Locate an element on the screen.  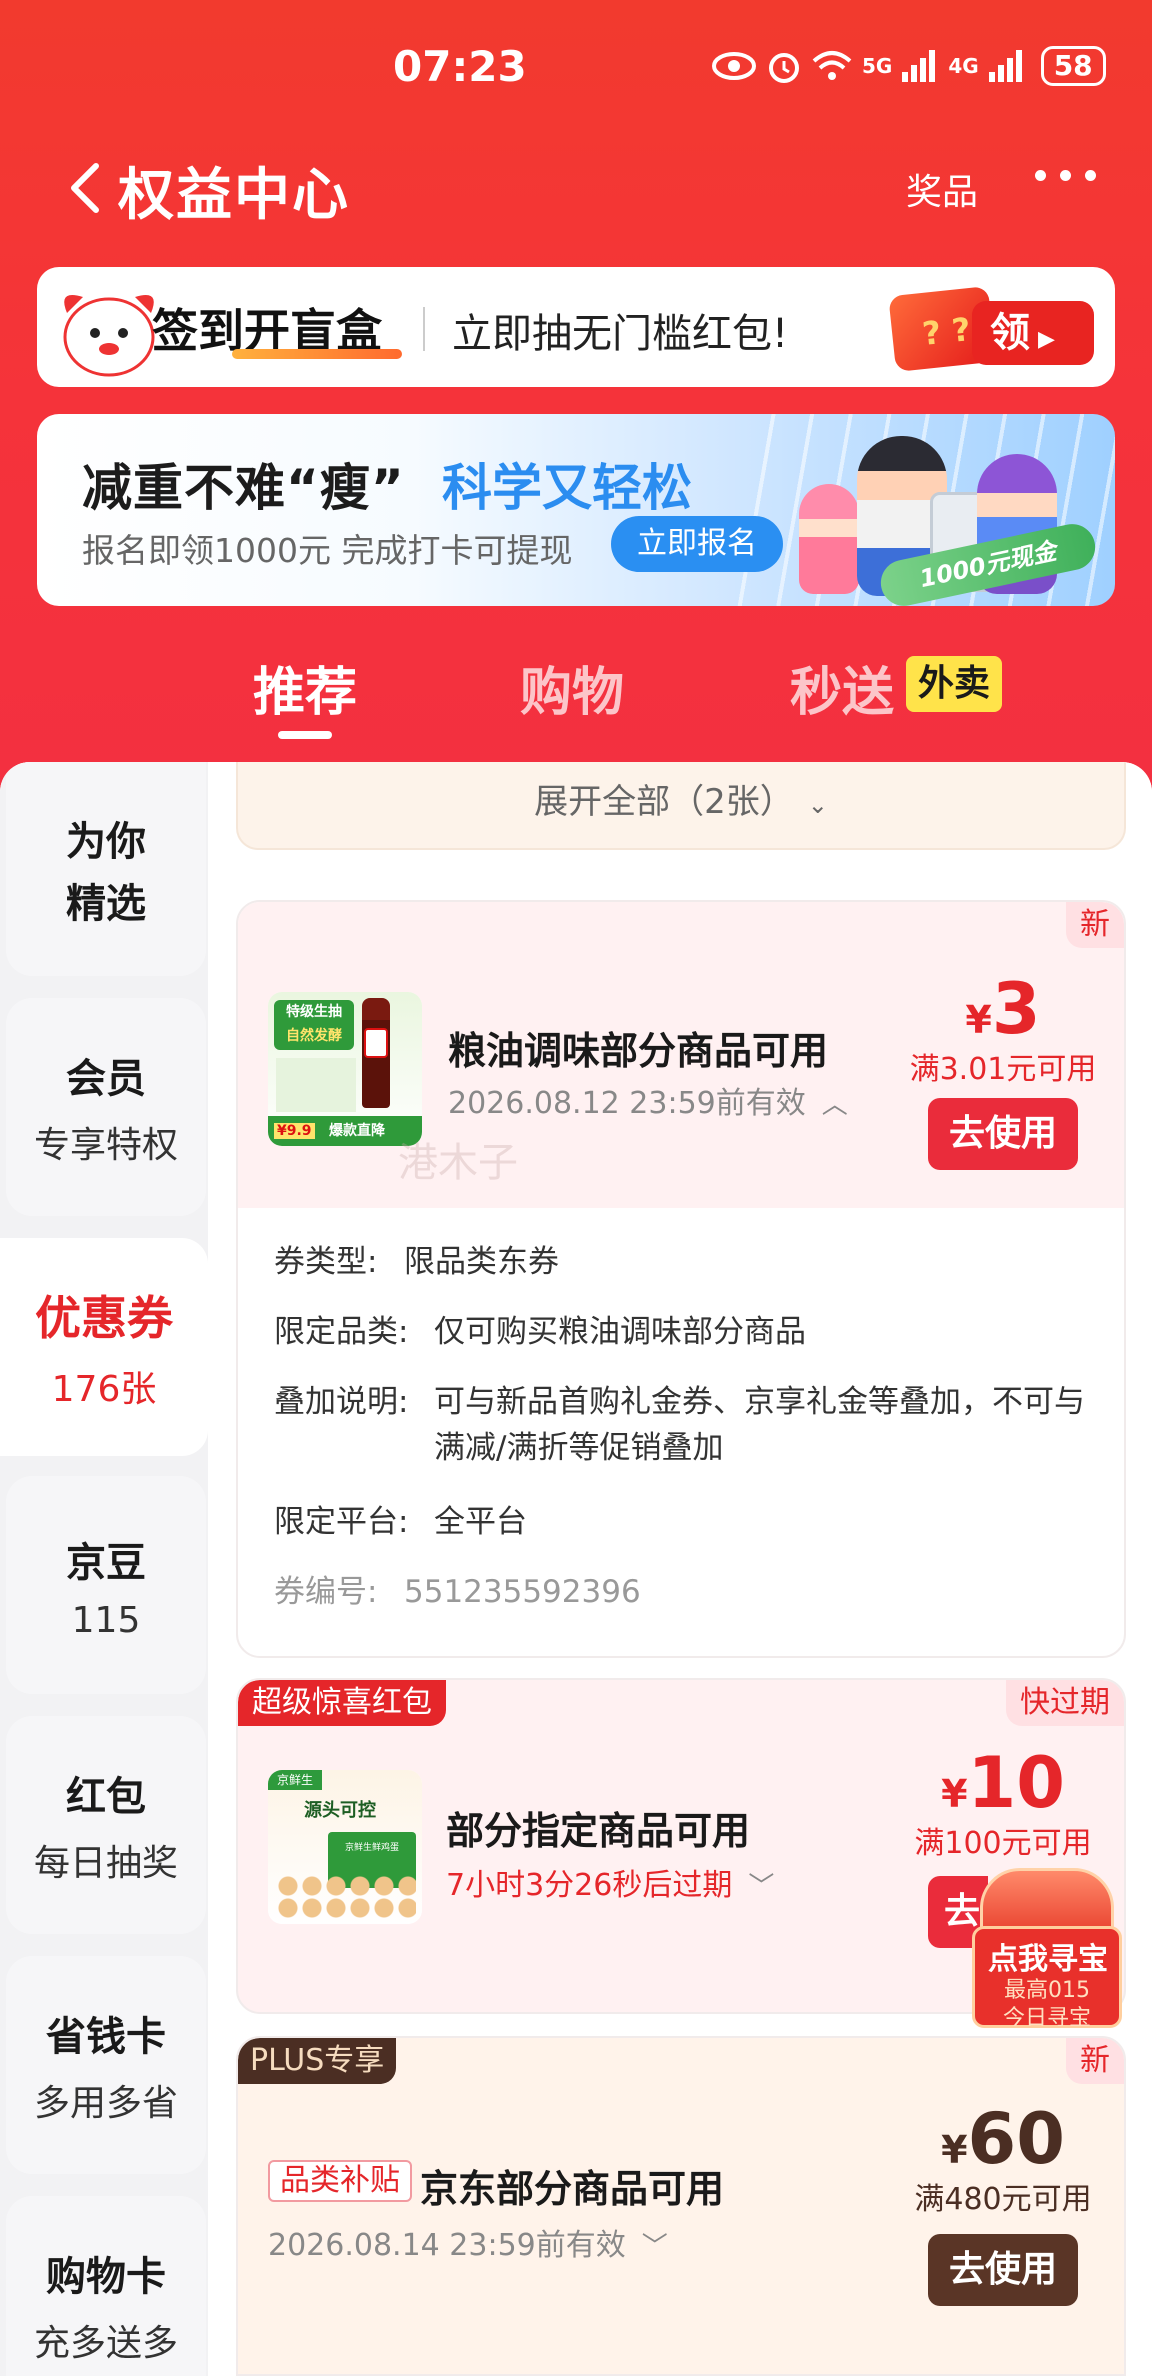
network-5g-label: 5G is located at coordinates (877, 66).